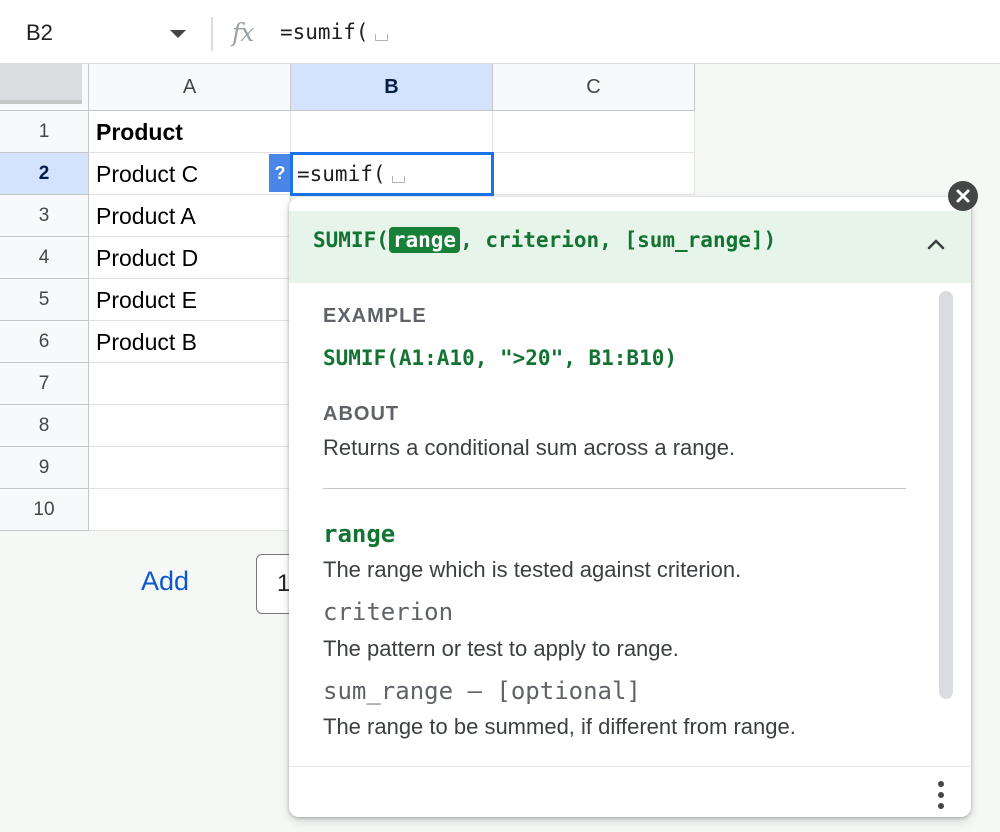  What do you see at coordinates (618, 240) in the screenshot?
I see `signature-rest: , criterion, [sum_range])` at bounding box center [618, 240].